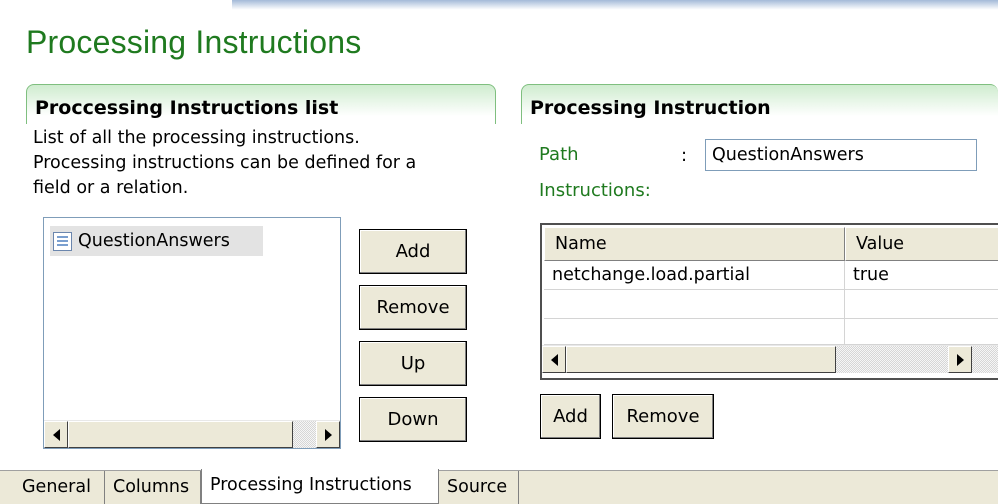  I want to click on grid-cell-name: netchange.load.partial, so click(694, 275).